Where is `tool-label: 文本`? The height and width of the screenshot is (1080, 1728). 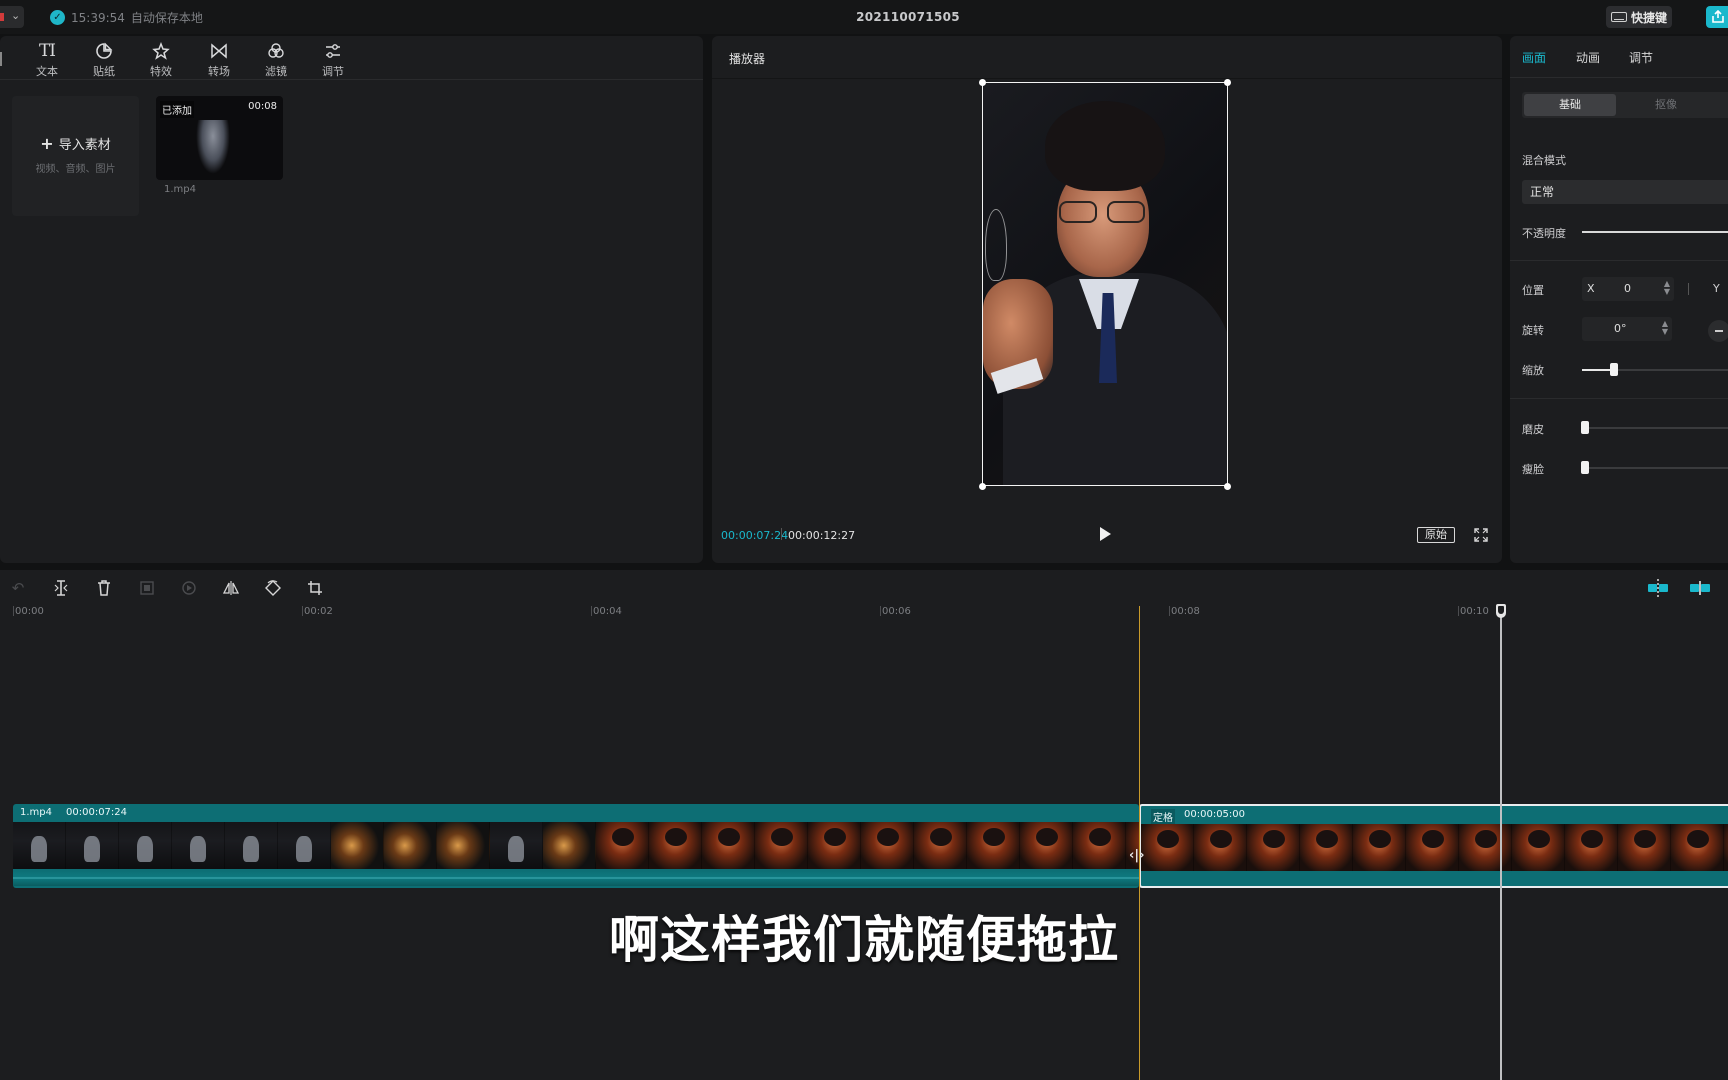
tool-label: 文本 is located at coordinates (47, 71).